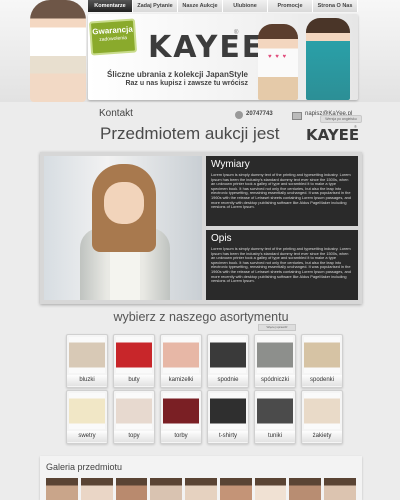  I want to click on model-photo-middle, so click(278, 62).